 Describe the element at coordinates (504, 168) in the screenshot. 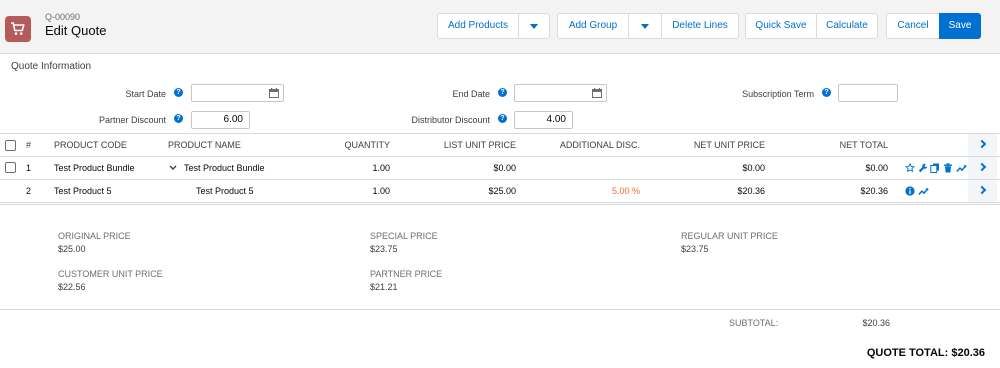

I see `list-unit-price: $0.00` at that location.